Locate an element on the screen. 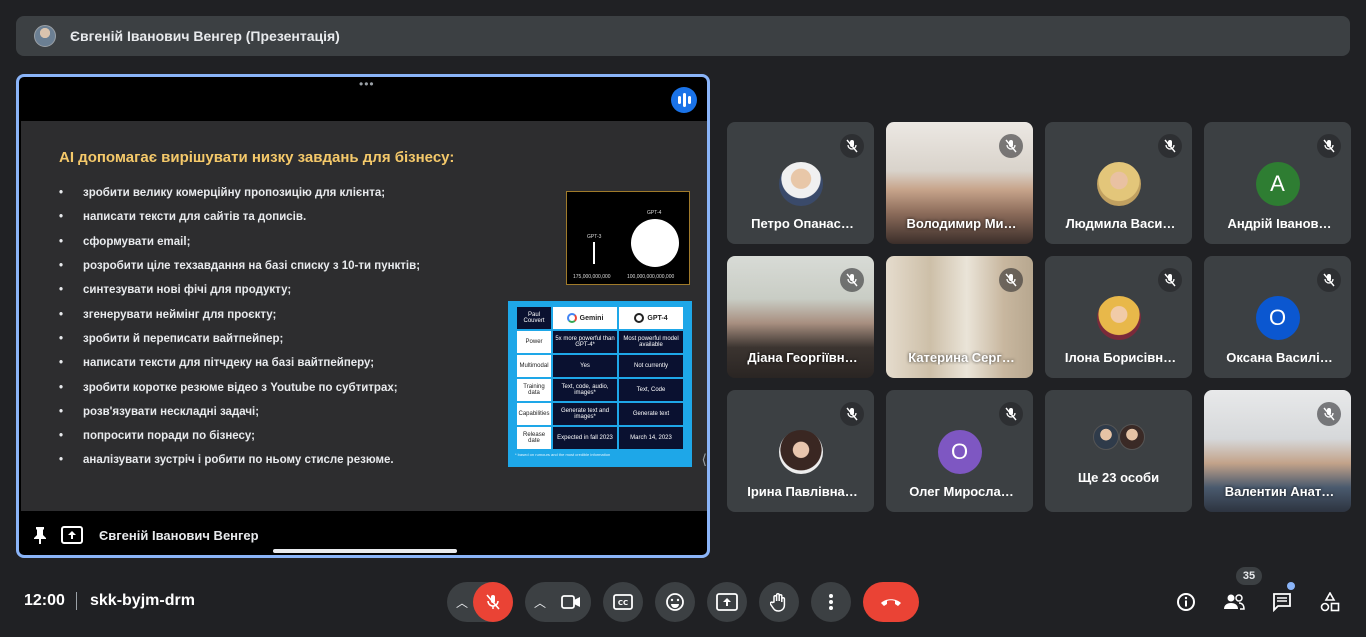 Image resolution: width=1366 pixels, height=637 pixels. google-icon is located at coordinates (571, 318).